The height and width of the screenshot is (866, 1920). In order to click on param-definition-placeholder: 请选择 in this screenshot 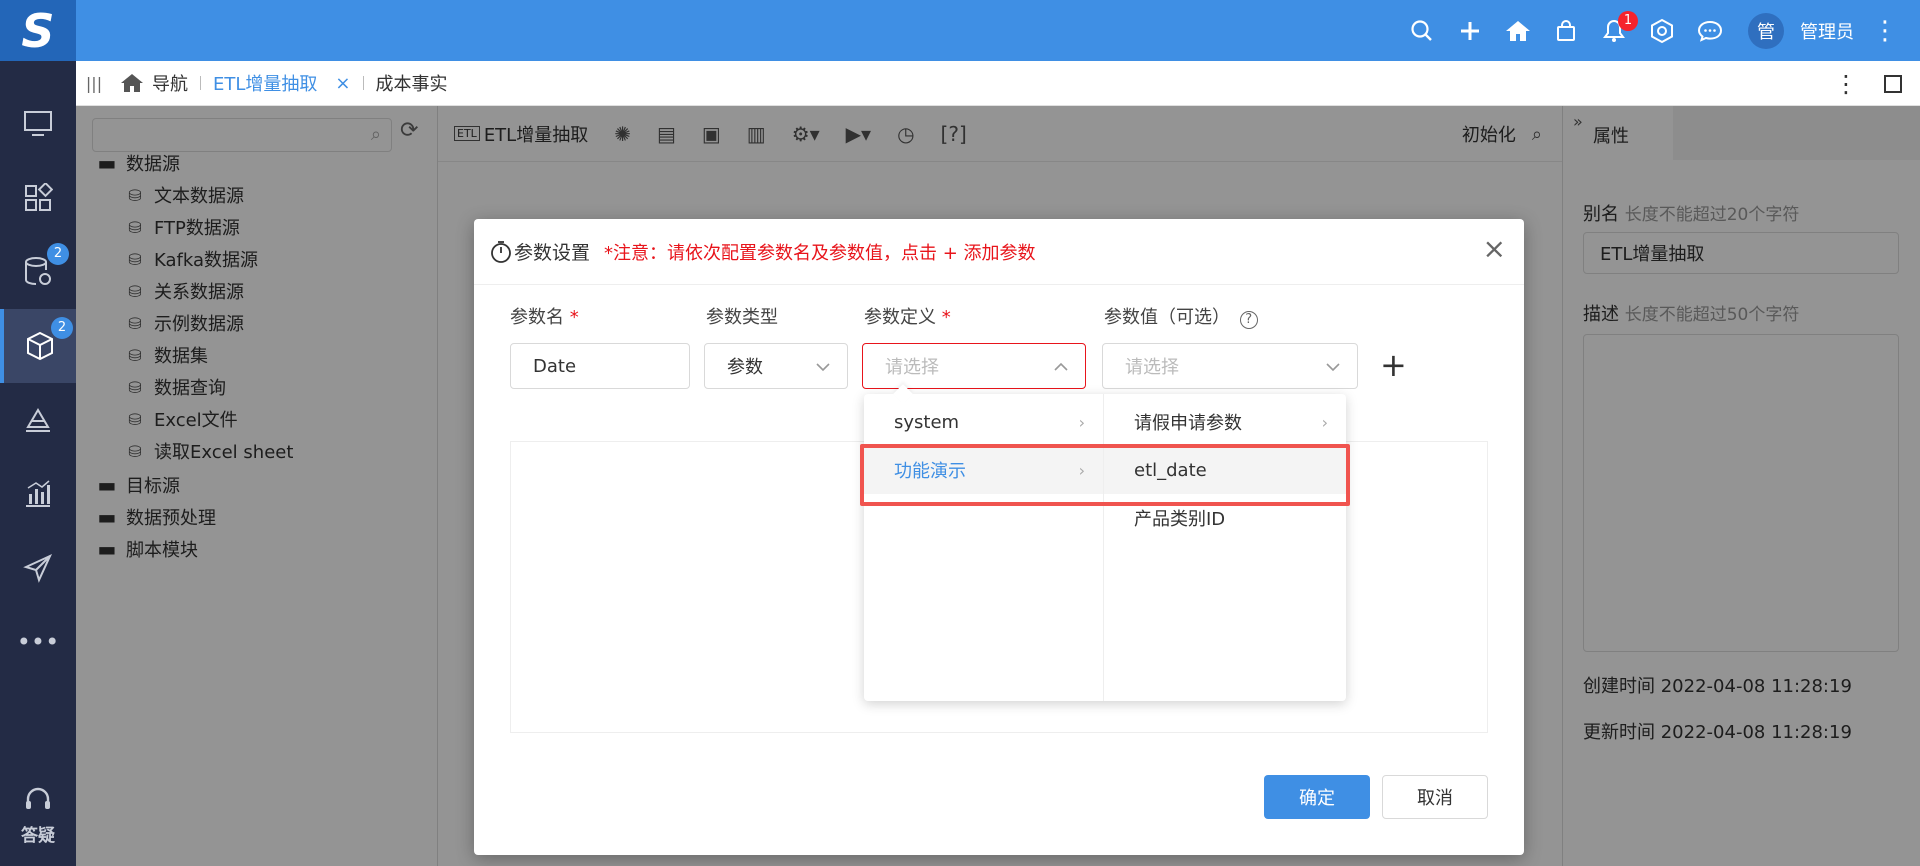, I will do `click(912, 367)`.